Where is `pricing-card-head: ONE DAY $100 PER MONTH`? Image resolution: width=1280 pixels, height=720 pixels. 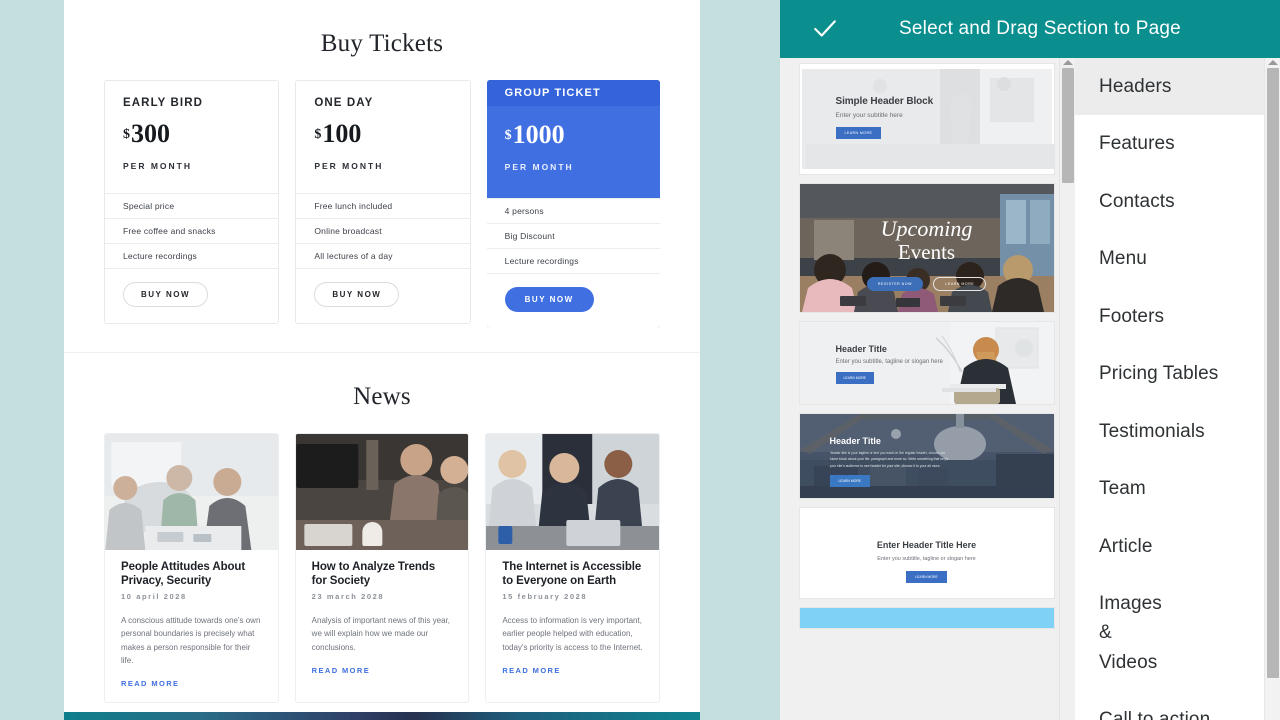
pricing-card-head: ONE DAY $100 PER MONTH is located at coordinates (382, 137).